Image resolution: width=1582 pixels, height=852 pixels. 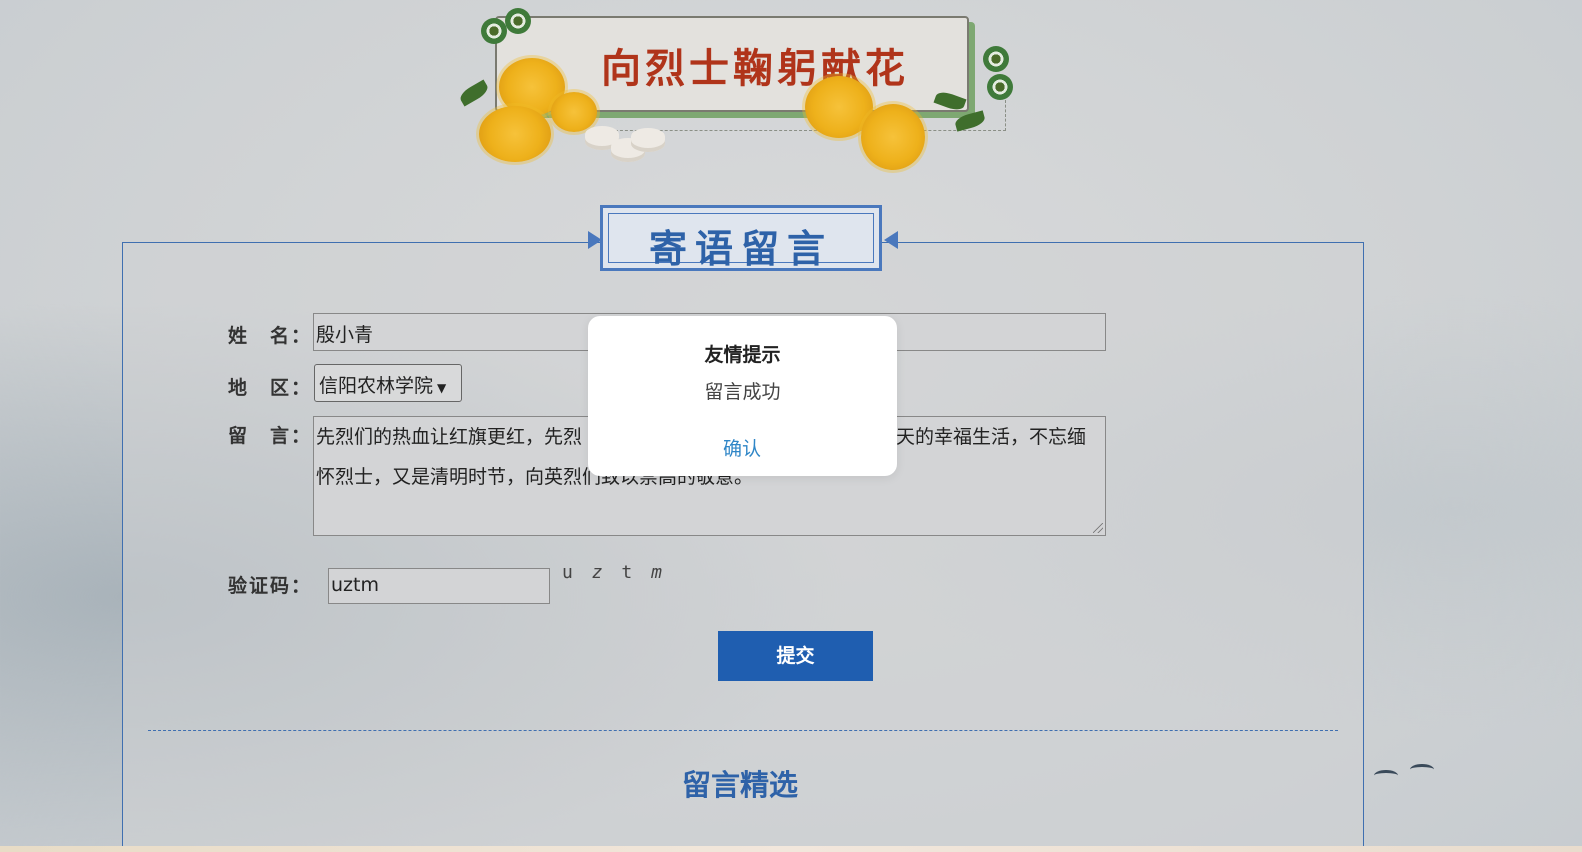 I want to click on captcha-char: t, so click(x=629, y=572).